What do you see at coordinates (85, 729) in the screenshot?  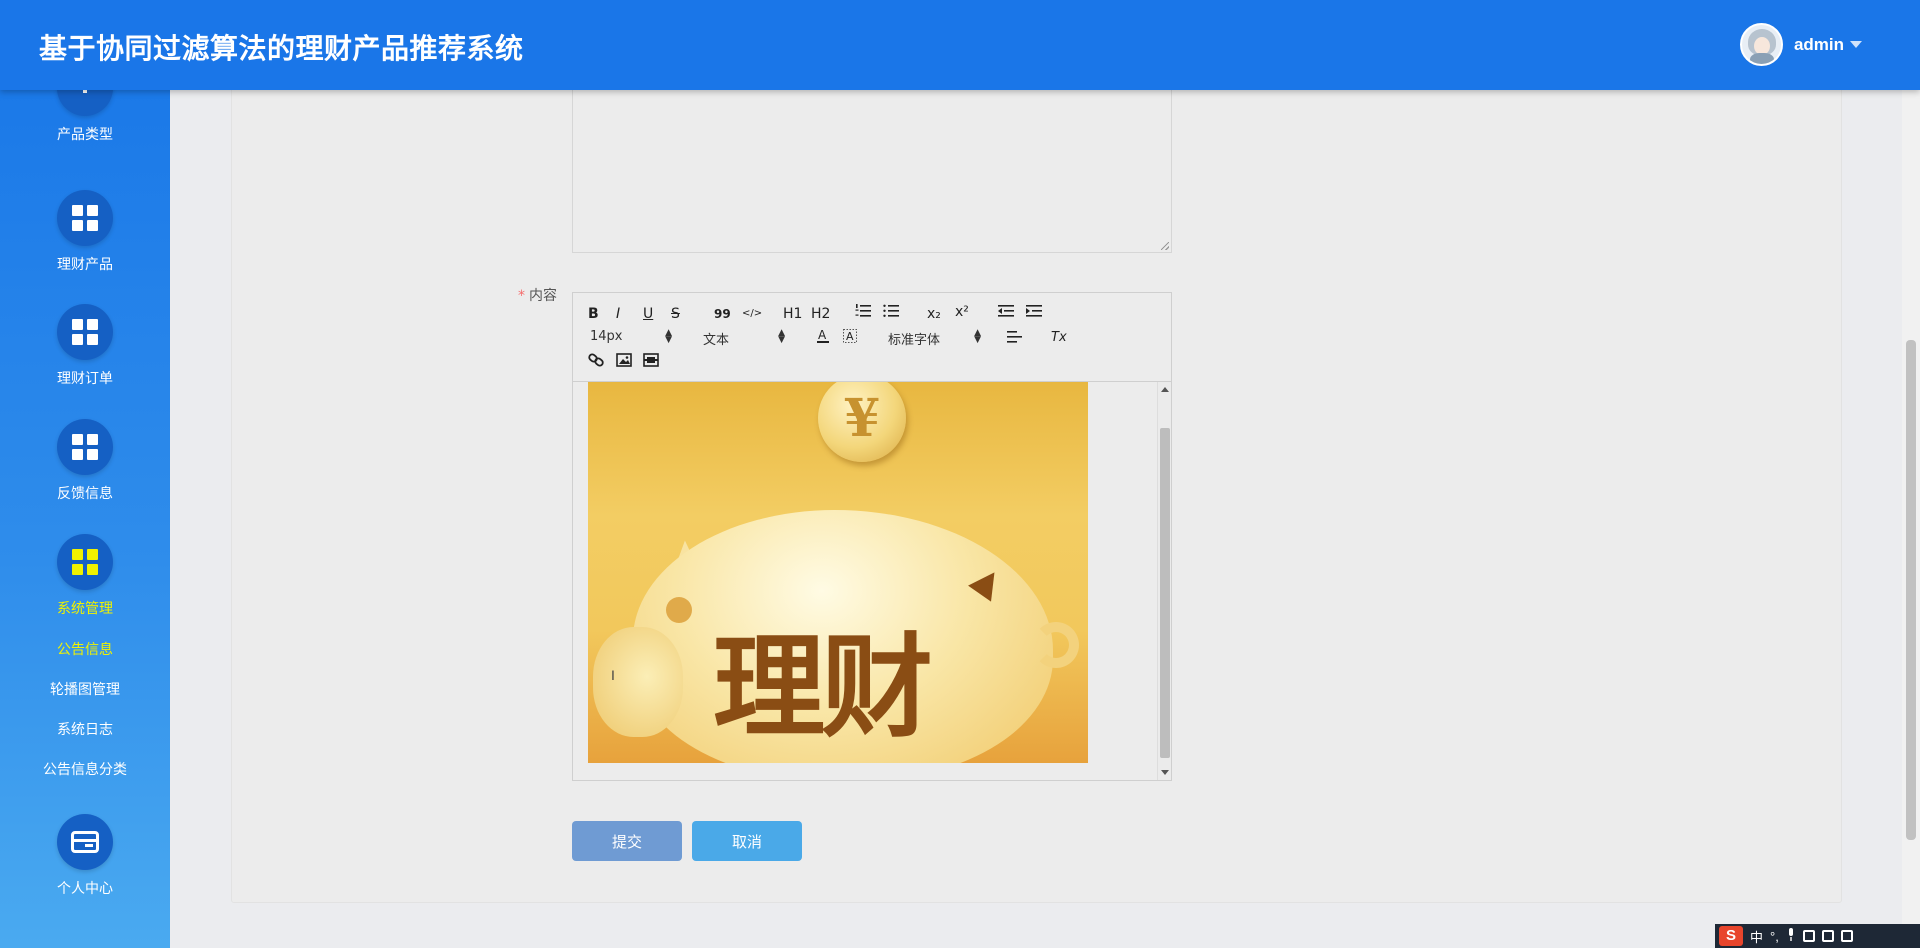 I see `sidebar-subitem-system-log: 系统日志` at bounding box center [85, 729].